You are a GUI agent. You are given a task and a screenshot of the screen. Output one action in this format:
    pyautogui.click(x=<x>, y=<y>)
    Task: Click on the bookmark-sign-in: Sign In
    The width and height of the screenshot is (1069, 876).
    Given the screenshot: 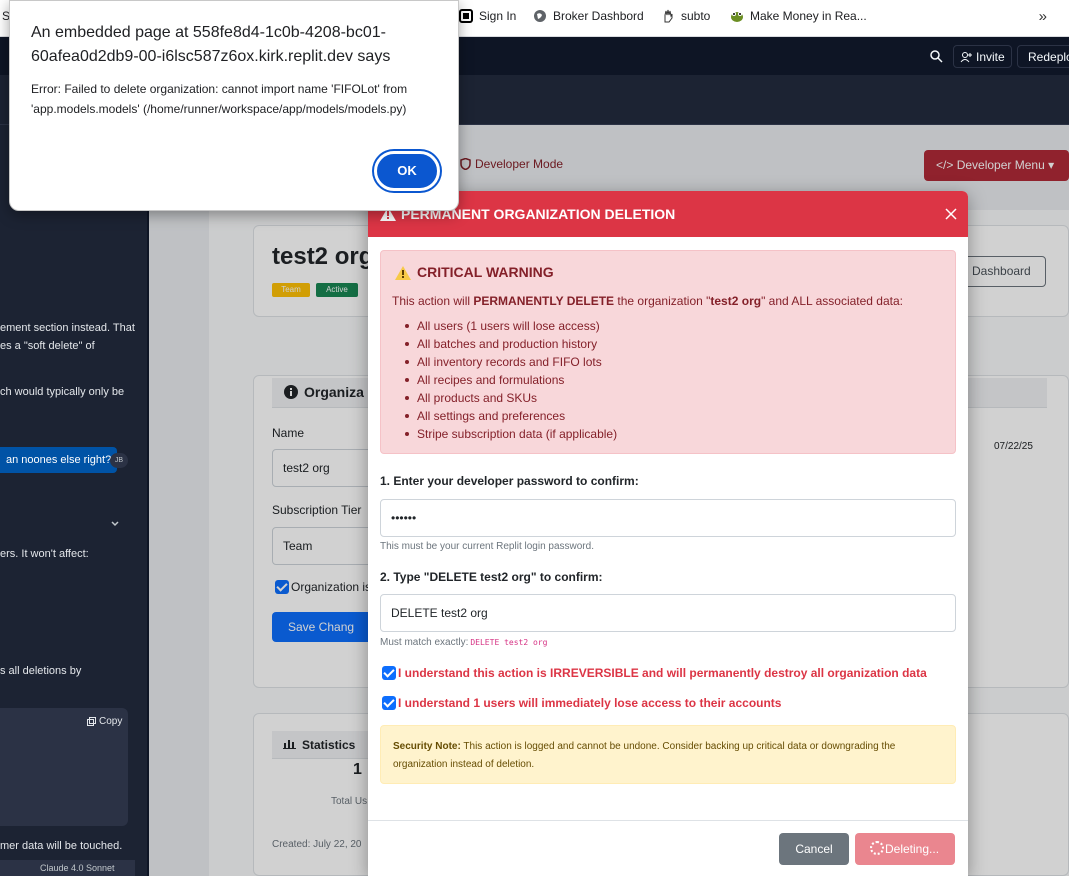 What is the action you would take?
    pyautogui.click(x=487, y=16)
    